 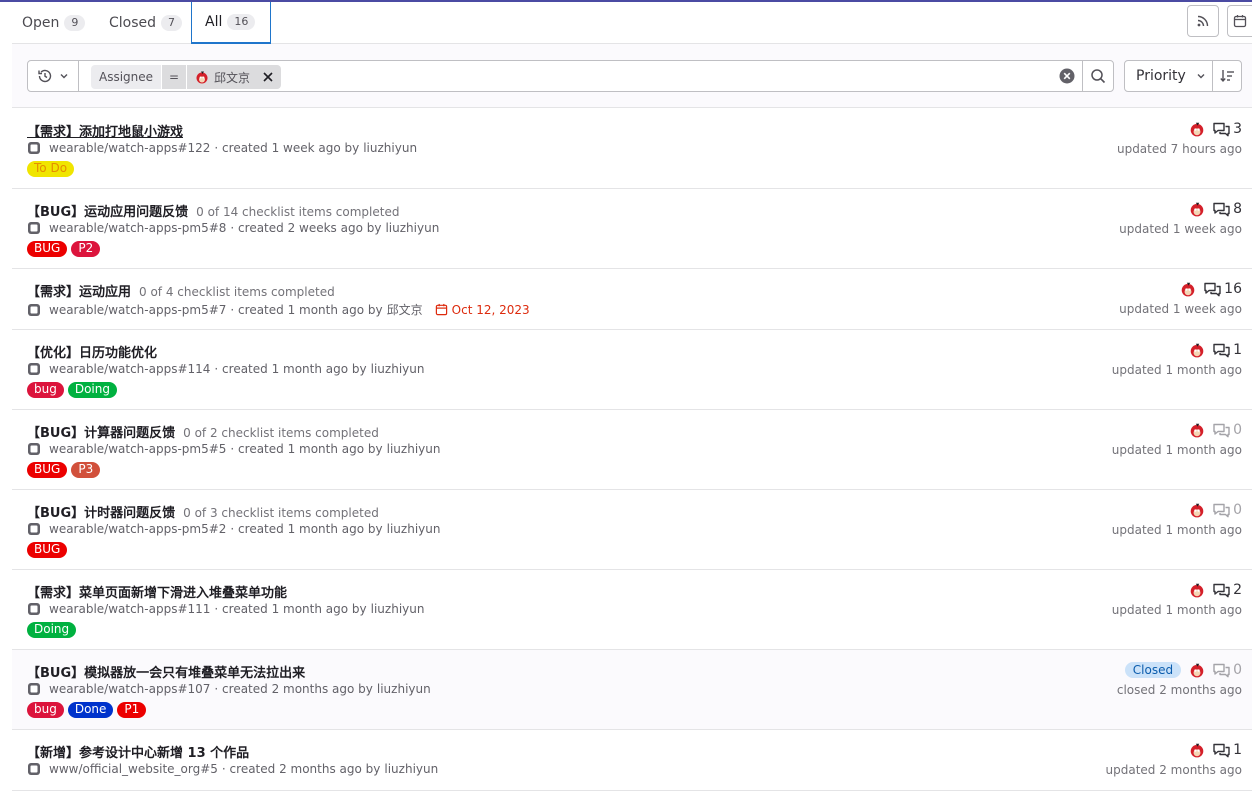 What do you see at coordinates (306, 228) in the screenshot?
I see `issue-created: · created 2 weeks ago by` at bounding box center [306, 228].